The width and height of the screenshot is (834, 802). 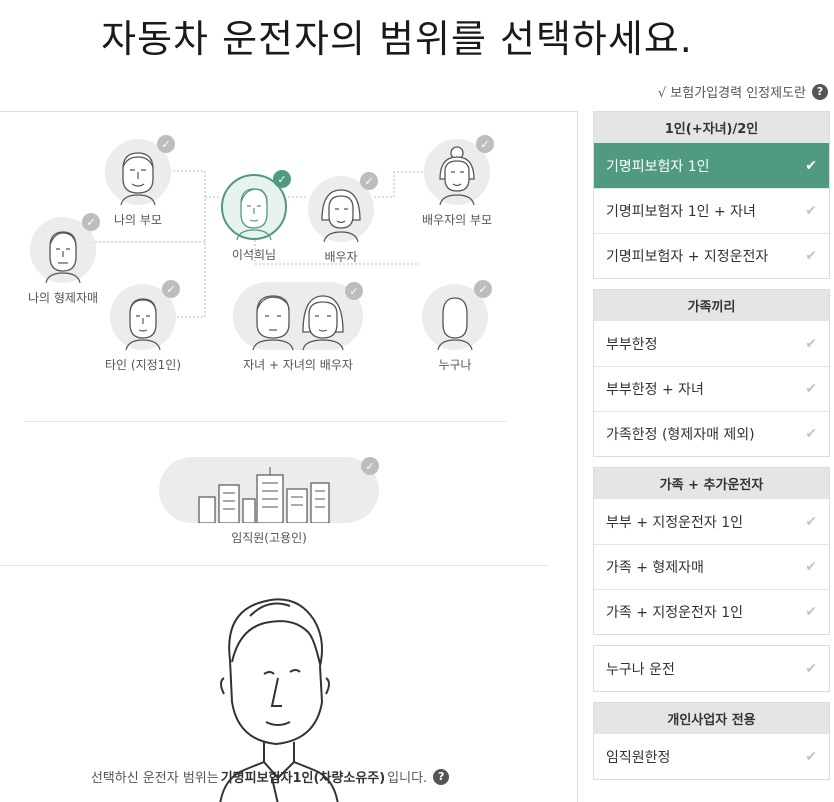 I want to click on group-header: 개인사업자 전용, so click(x=711, y=718).